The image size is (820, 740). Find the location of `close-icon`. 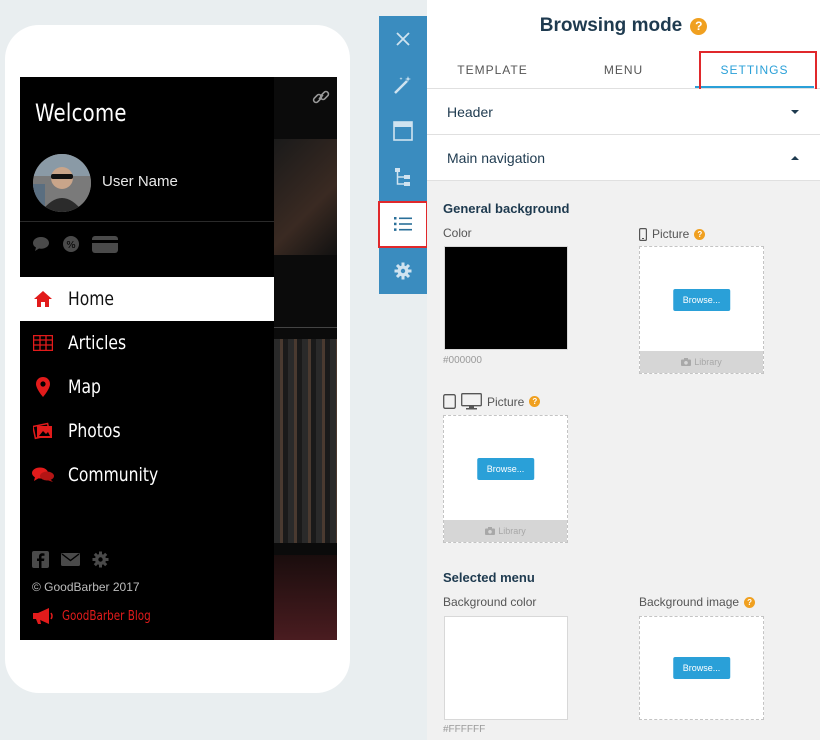

close-icon is located at coordinates (403, 39).